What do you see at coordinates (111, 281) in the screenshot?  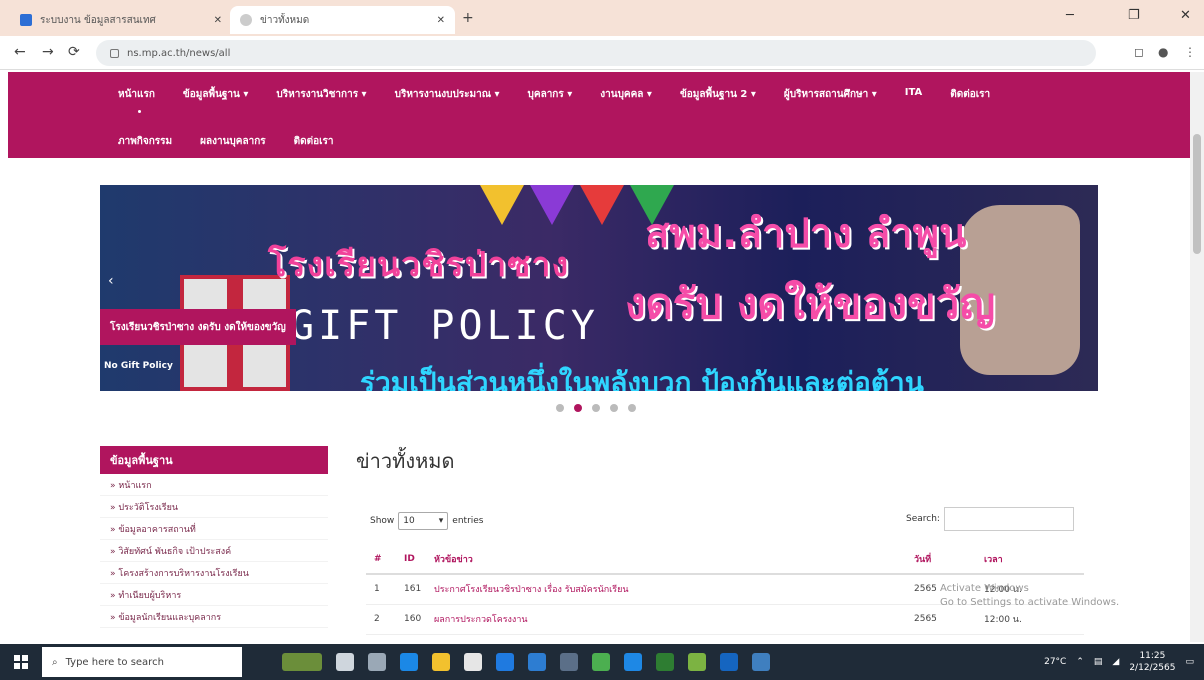 I see `carousel-prev-icon: ‹` at bounding box center [111, 281].